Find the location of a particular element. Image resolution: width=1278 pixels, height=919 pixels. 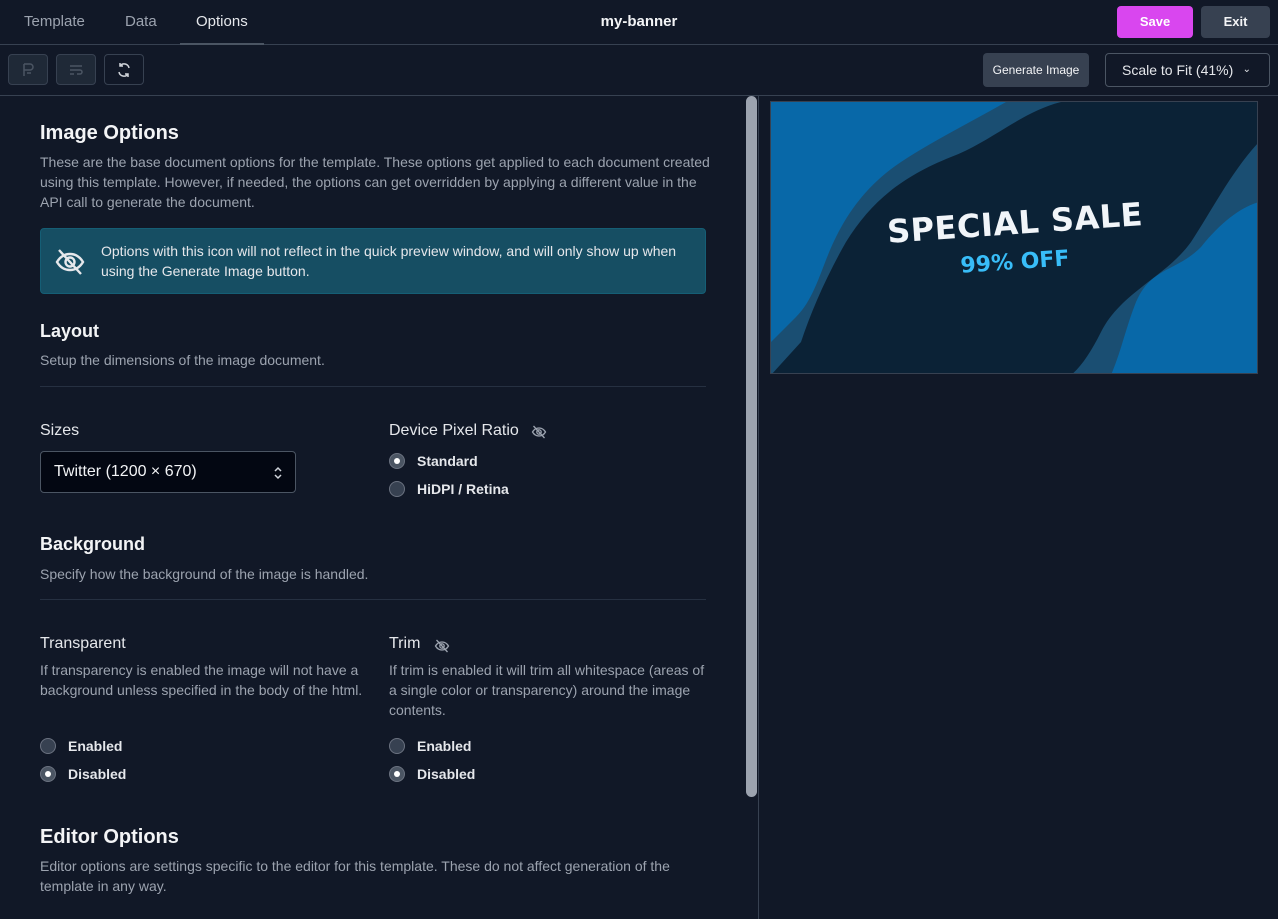

radio-label: HiDPI / Retina is located at coordinates (463, 489).